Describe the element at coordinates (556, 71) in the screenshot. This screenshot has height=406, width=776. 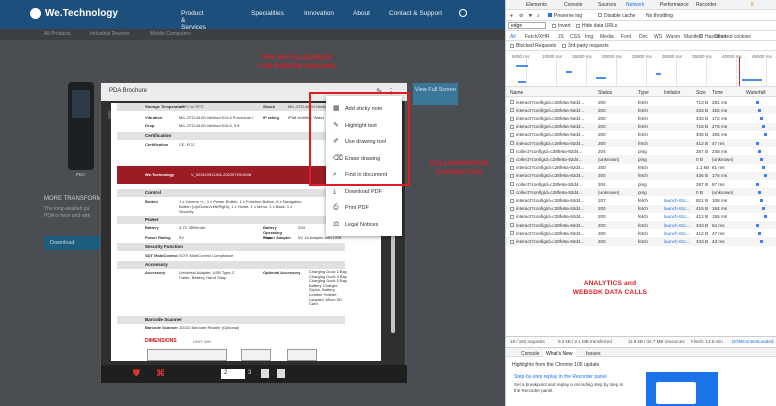
I see `timeline-gridline` at that location.